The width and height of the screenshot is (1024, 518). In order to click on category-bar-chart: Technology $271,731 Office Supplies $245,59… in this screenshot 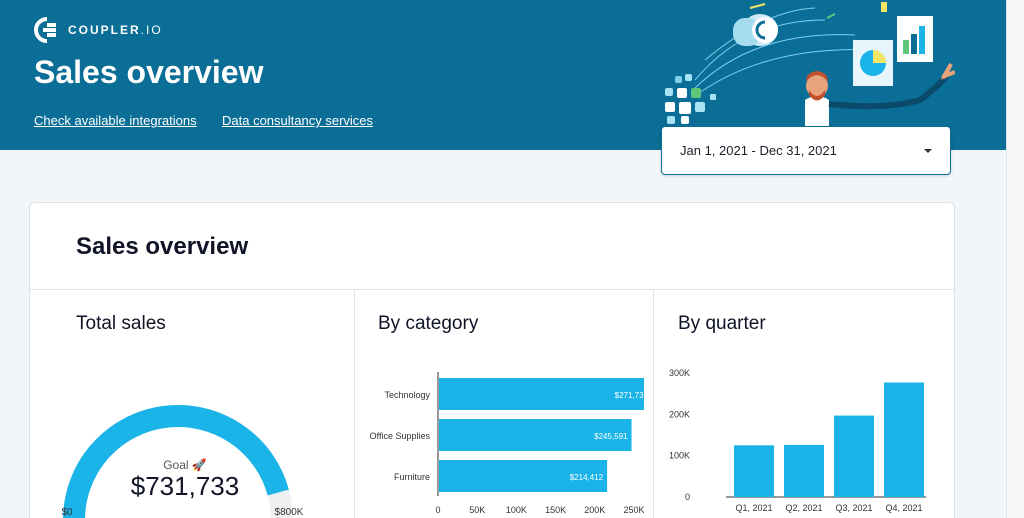, I will do `click(507, 443)`.